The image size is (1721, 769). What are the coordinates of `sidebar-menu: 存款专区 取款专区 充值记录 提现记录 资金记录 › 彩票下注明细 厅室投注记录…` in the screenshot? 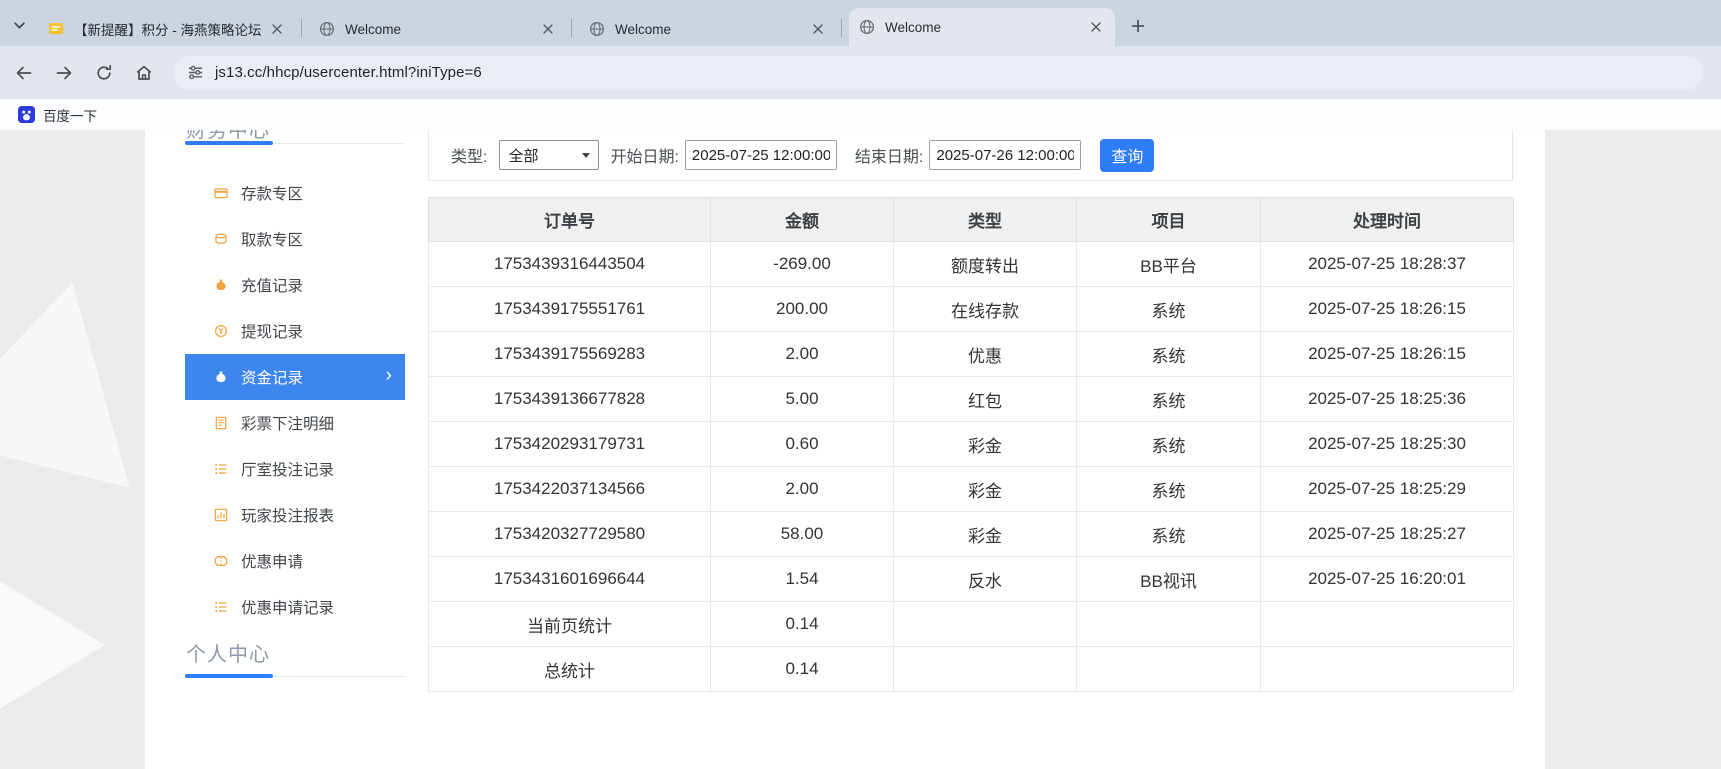 It's located at (295, 400).